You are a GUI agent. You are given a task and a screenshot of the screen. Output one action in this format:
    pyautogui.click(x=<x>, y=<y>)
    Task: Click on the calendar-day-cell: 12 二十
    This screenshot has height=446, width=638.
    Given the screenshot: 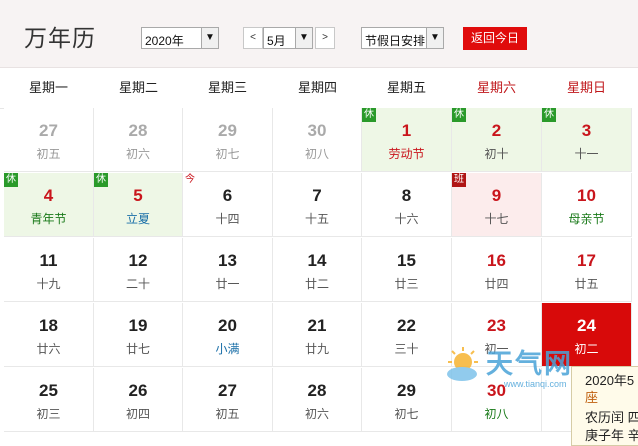 What is the action you would take?
    pyautogui.click(x=138, y=270)
    